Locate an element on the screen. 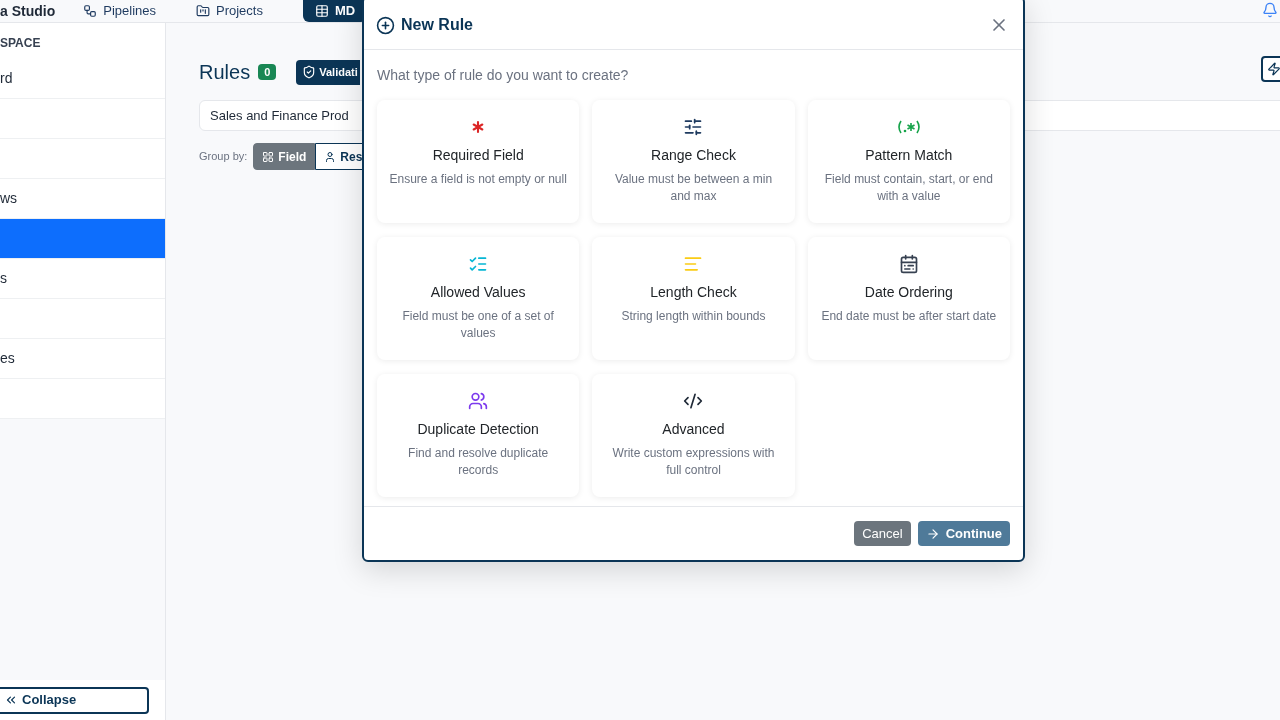  plus-circle-icon is located at coordinates (385, 25).